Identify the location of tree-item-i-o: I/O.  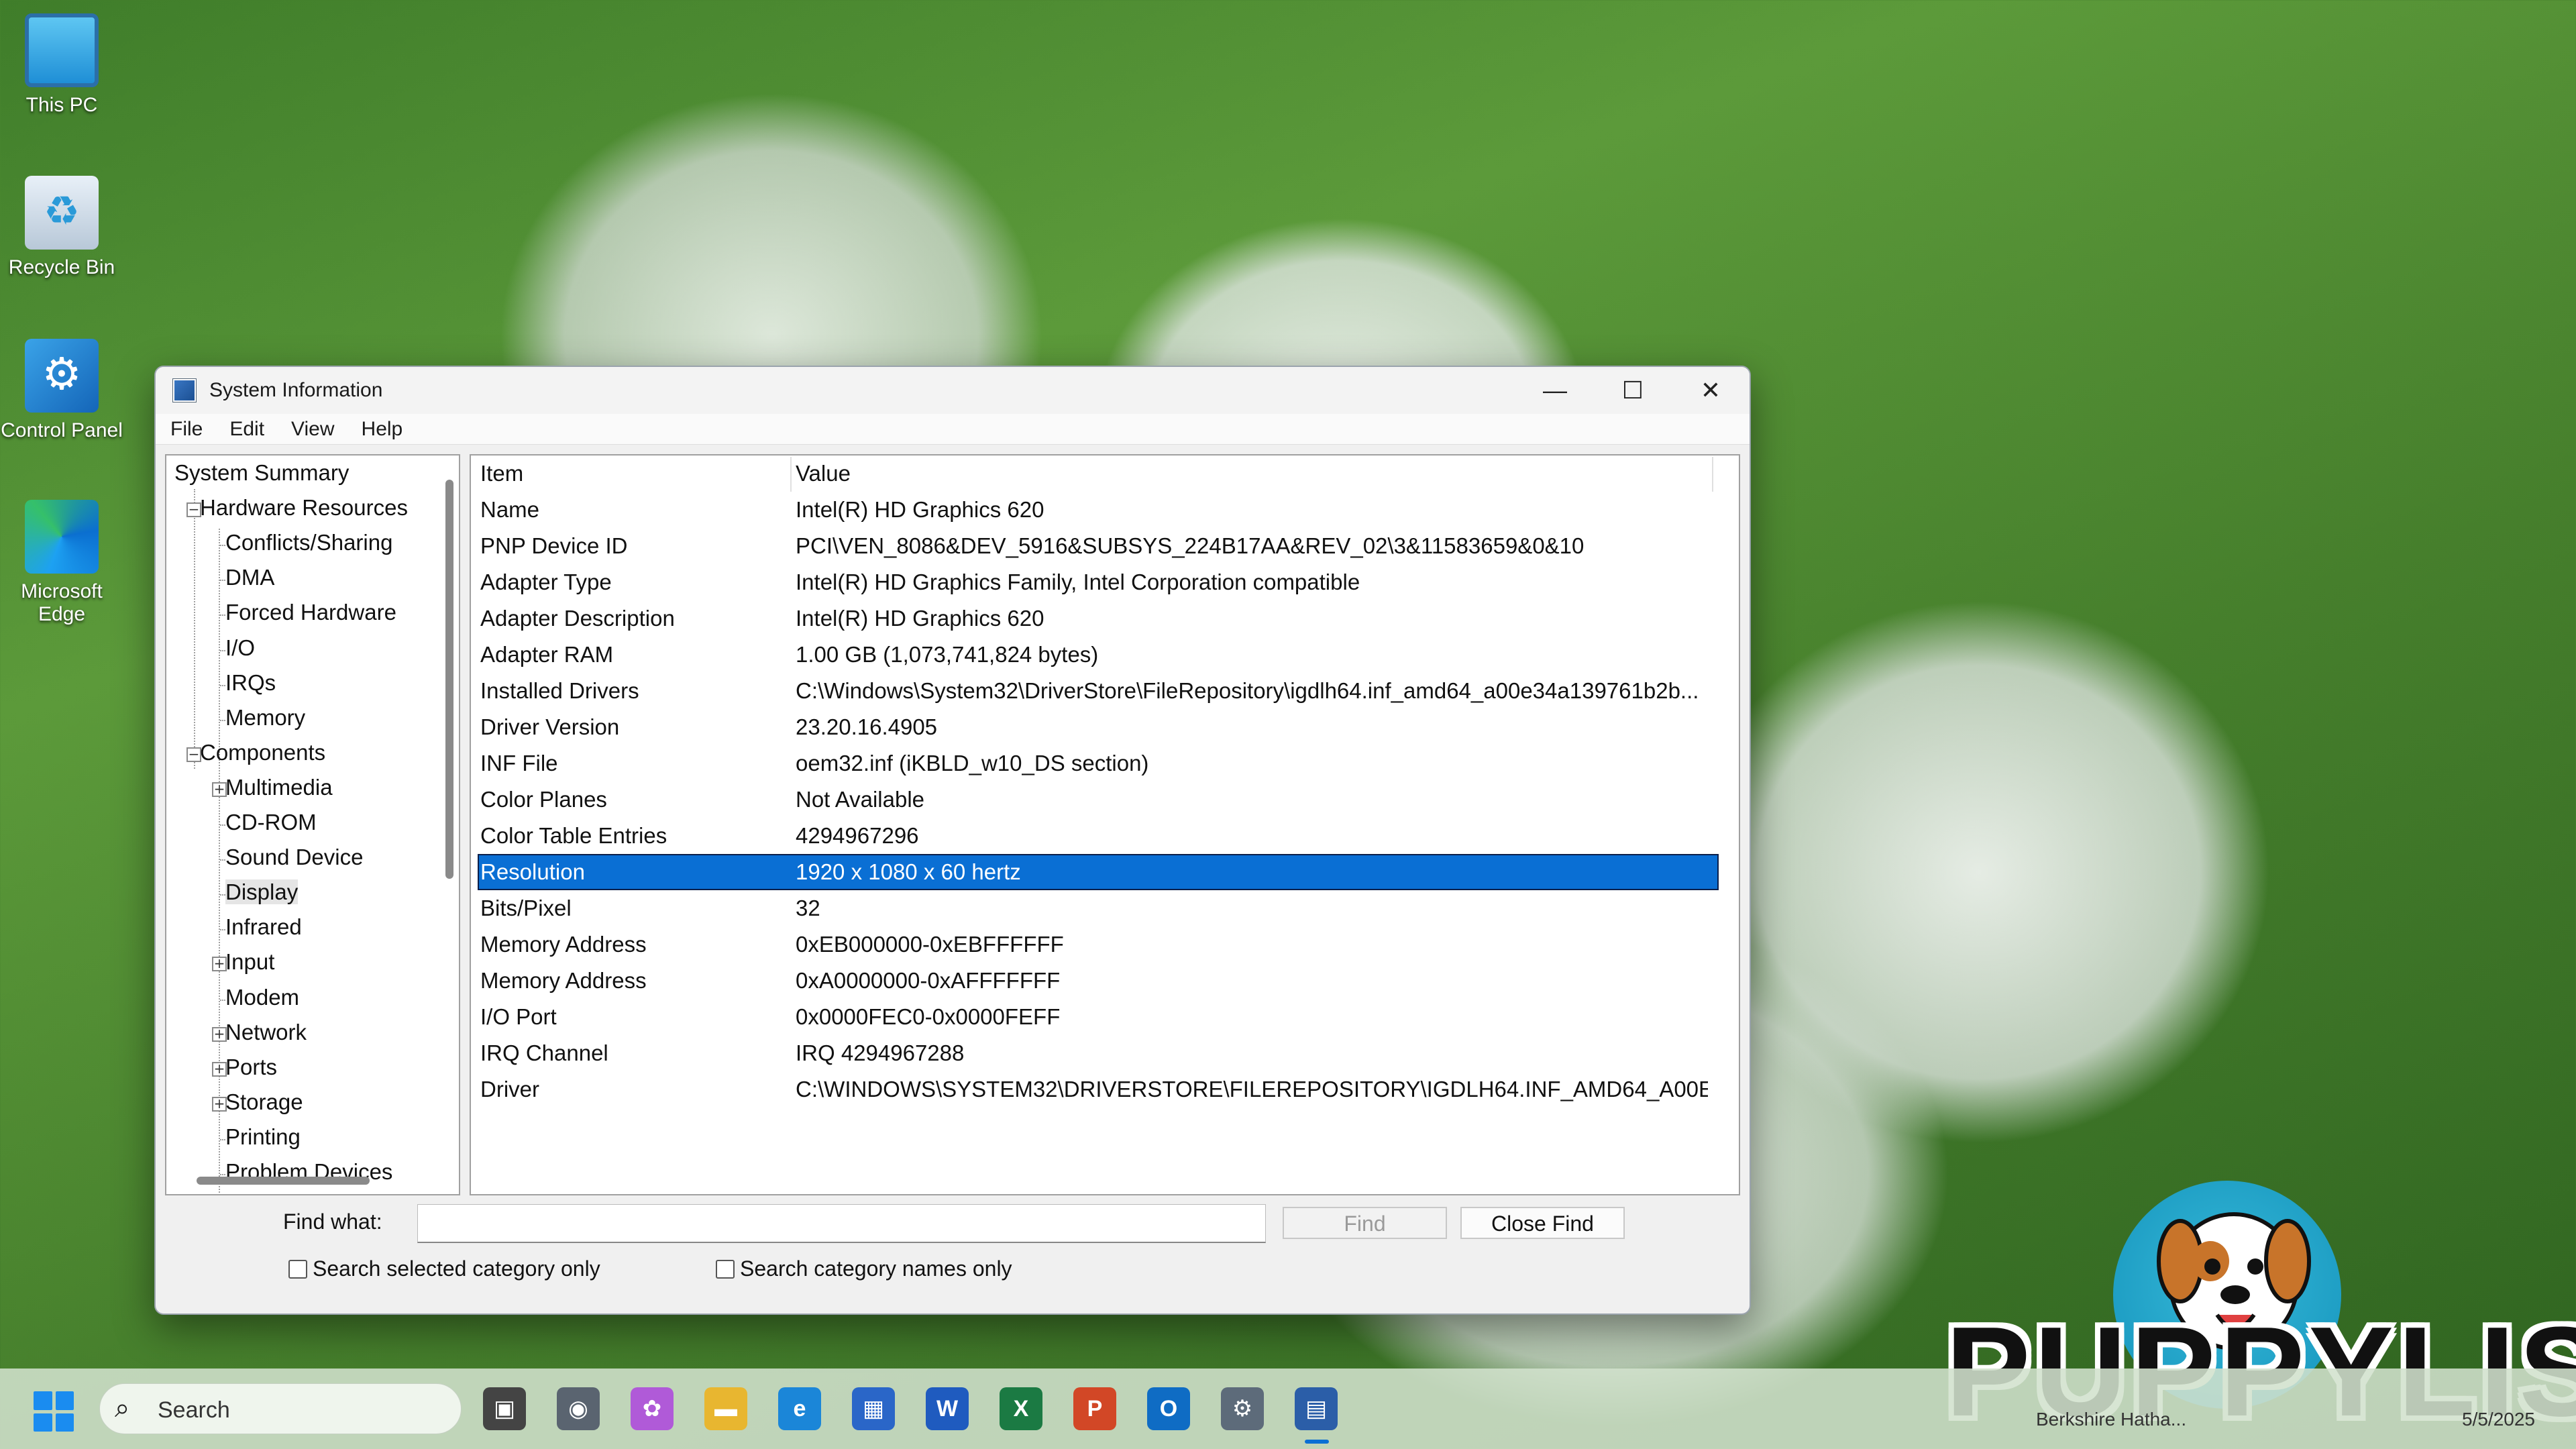
(240, 650).